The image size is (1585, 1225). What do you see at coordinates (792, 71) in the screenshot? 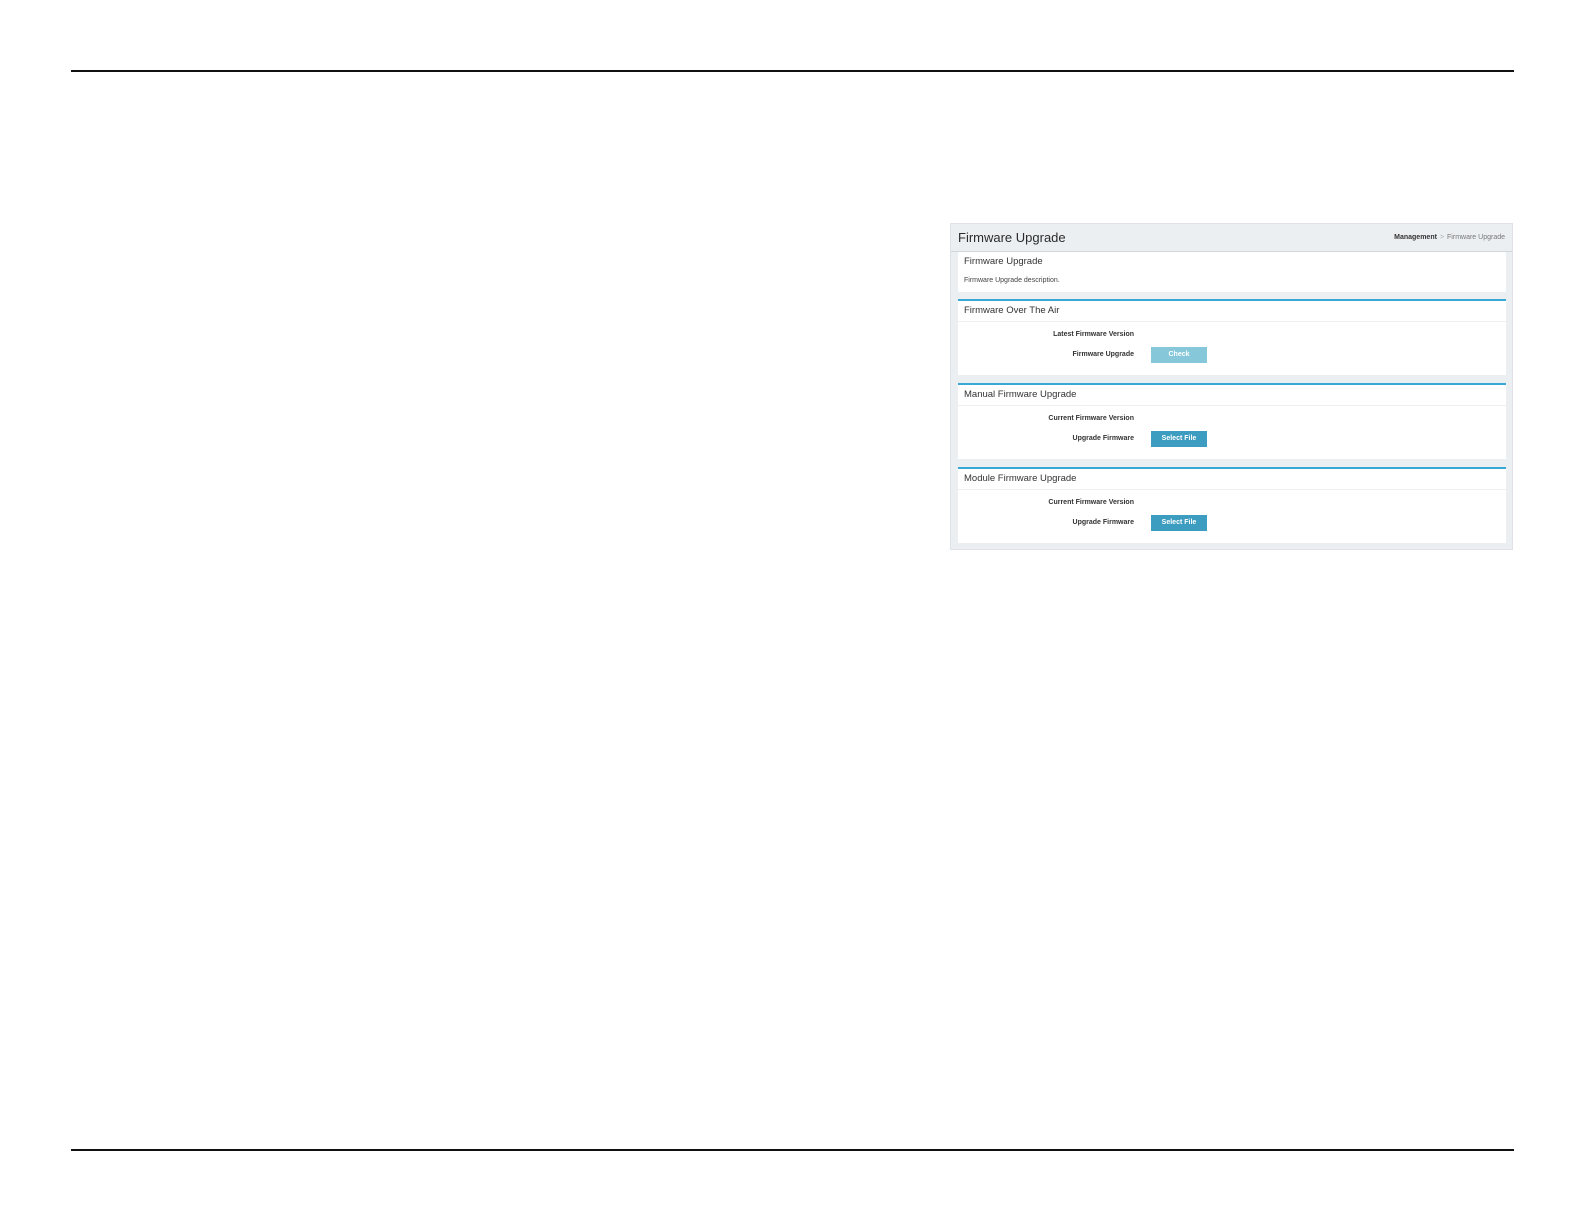
I see `top-rule` at bounding box center [792, 71].